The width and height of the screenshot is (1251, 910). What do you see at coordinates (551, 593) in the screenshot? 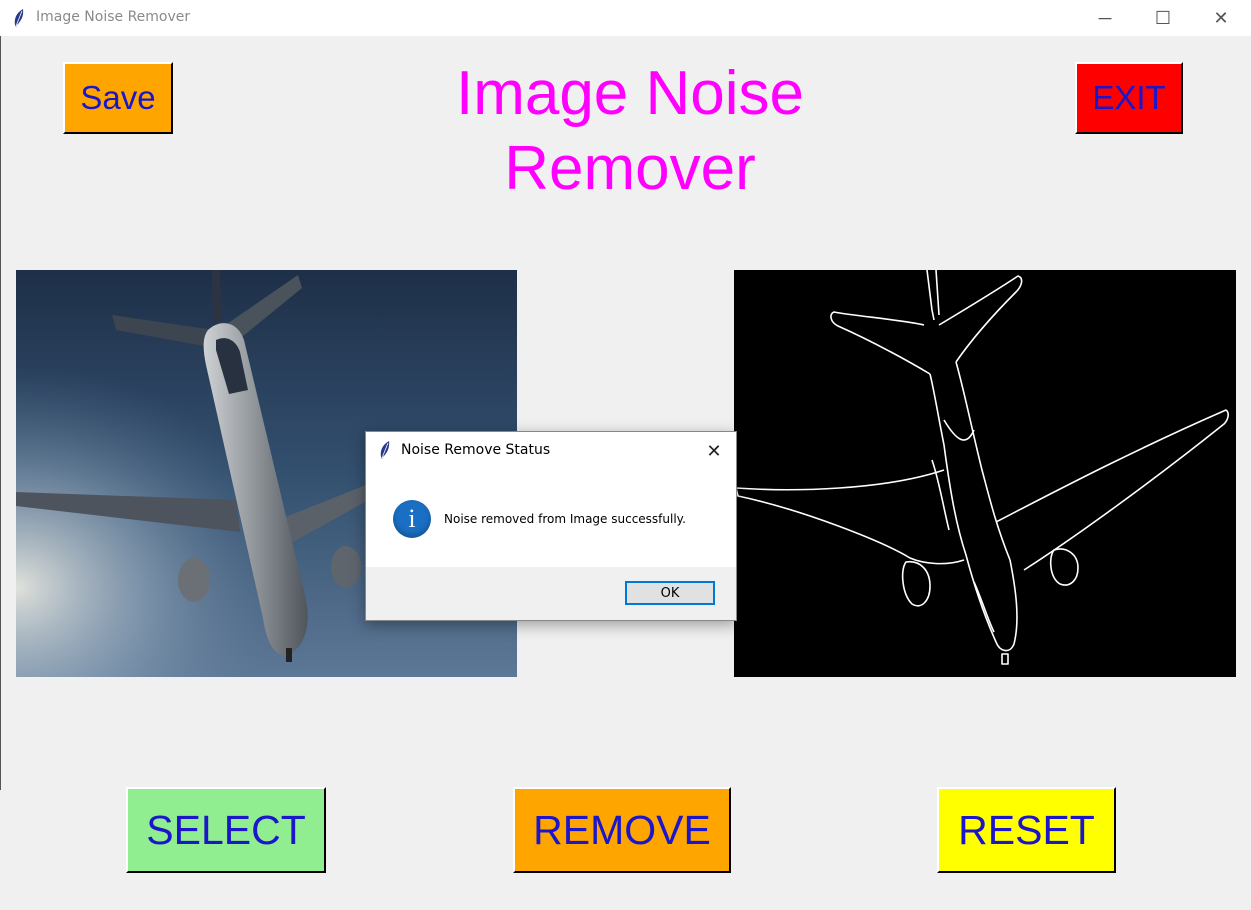
I see `dialog-footer: OK` at bounding box center [551, 593].